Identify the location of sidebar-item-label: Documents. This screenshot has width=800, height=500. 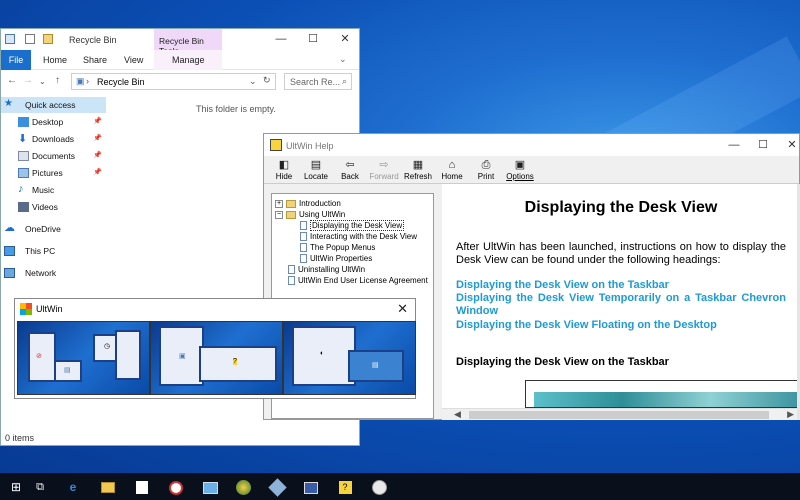
(53, 156).